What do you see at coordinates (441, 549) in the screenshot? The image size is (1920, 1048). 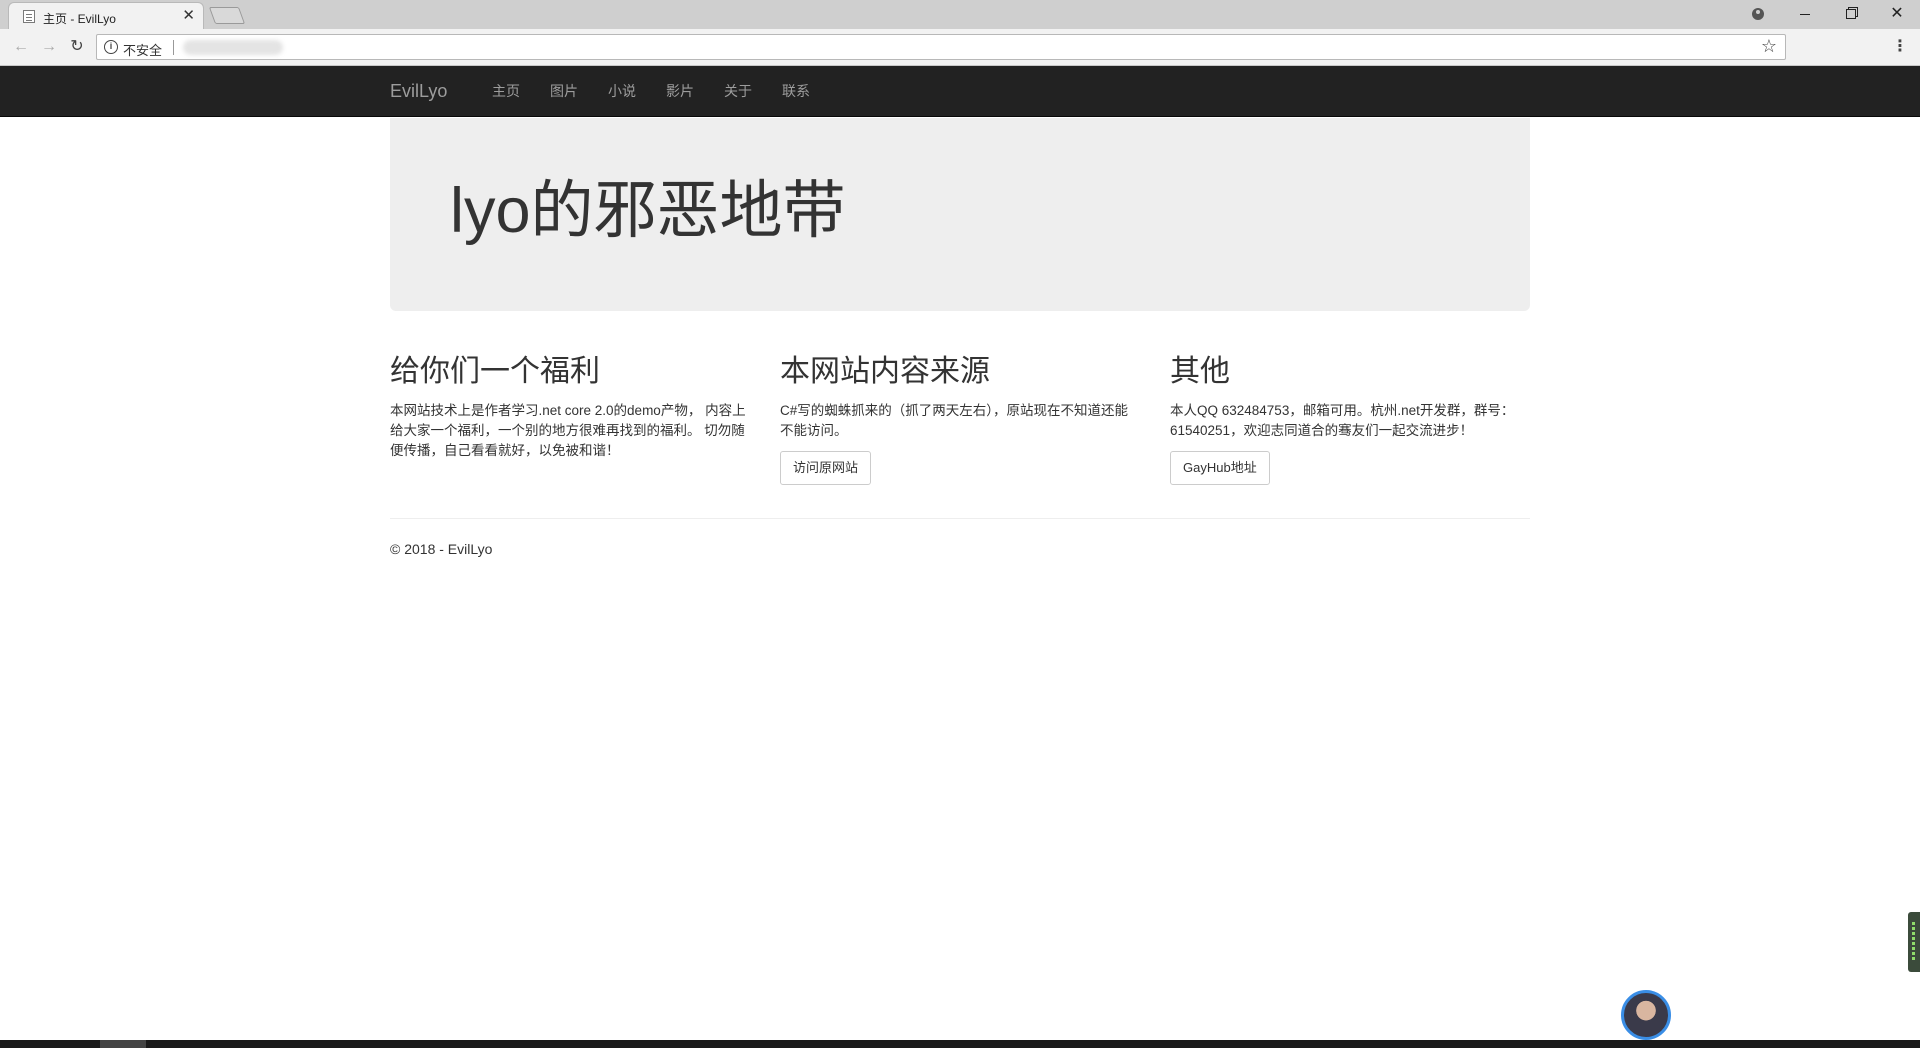 I see `footer-copyright: © 2018 - EvilLyo` at bounding box center [441, 549].